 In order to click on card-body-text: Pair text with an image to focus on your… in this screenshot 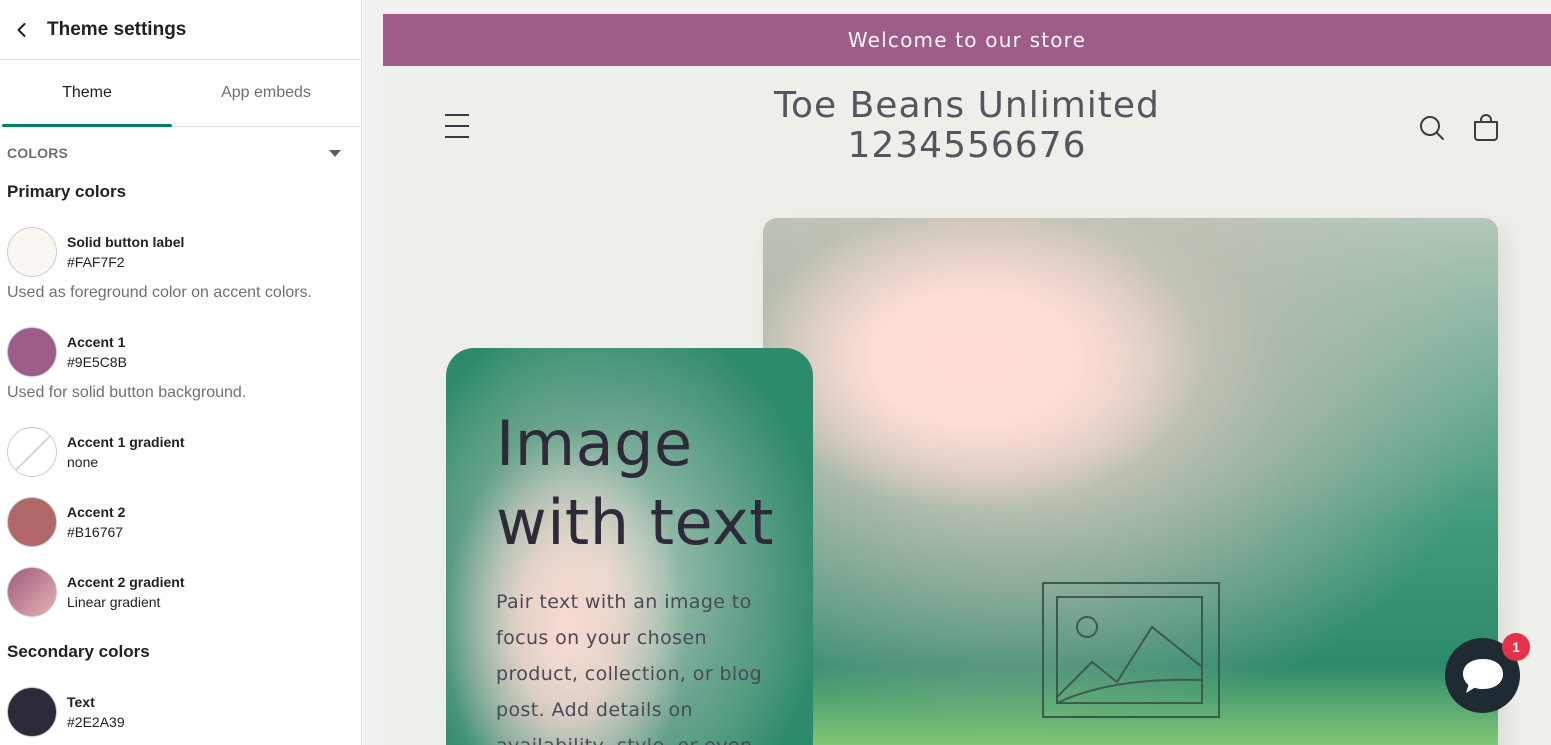, I will do `click(629, 668)`.